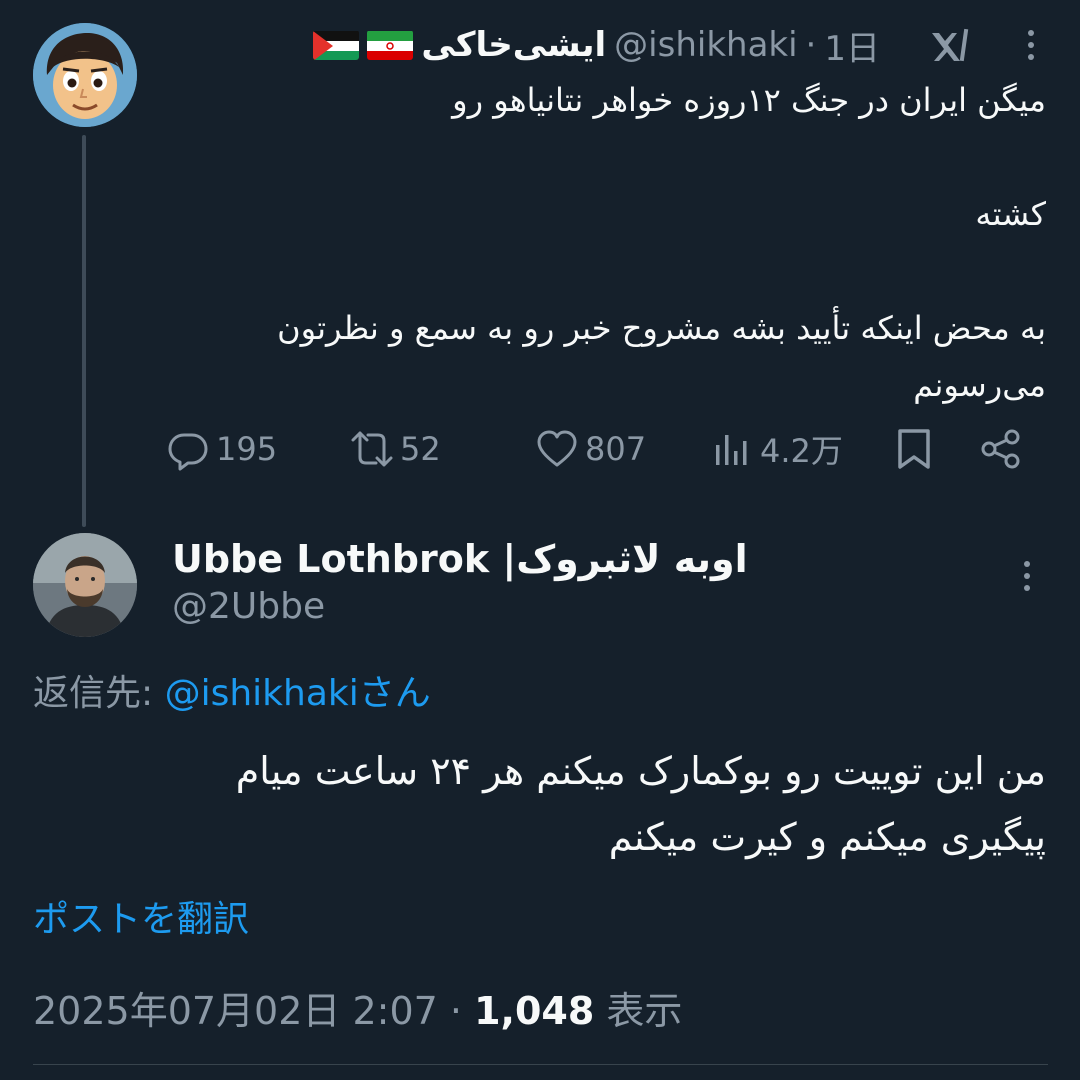  I want to click on reply-to-line: 返信先: @ishikhakiさん, so click(232, 690).